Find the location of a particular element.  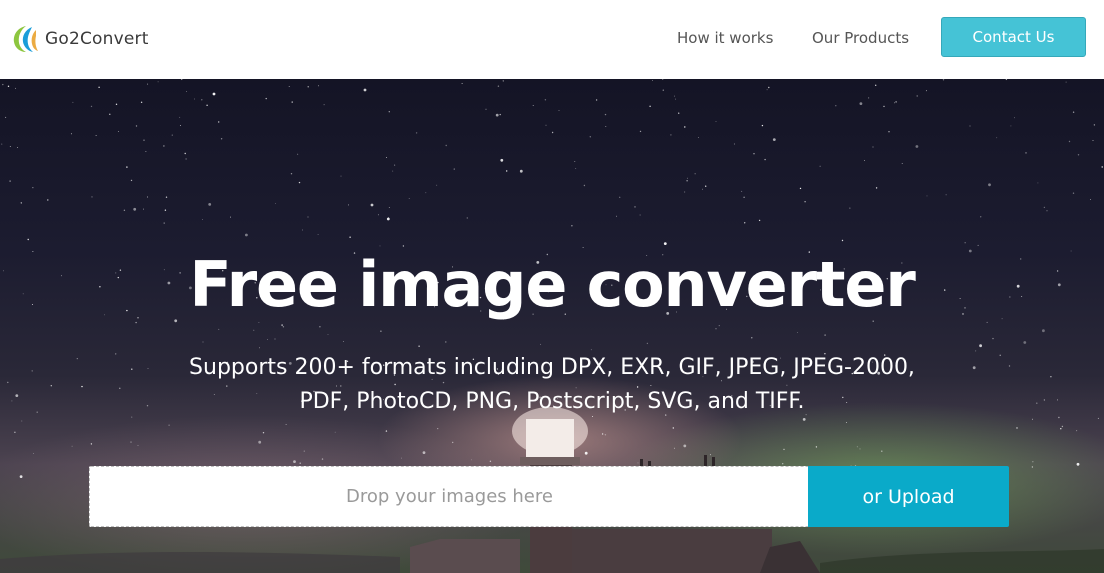

logo-link: Go2Convert is located at coordinates (79, 39).